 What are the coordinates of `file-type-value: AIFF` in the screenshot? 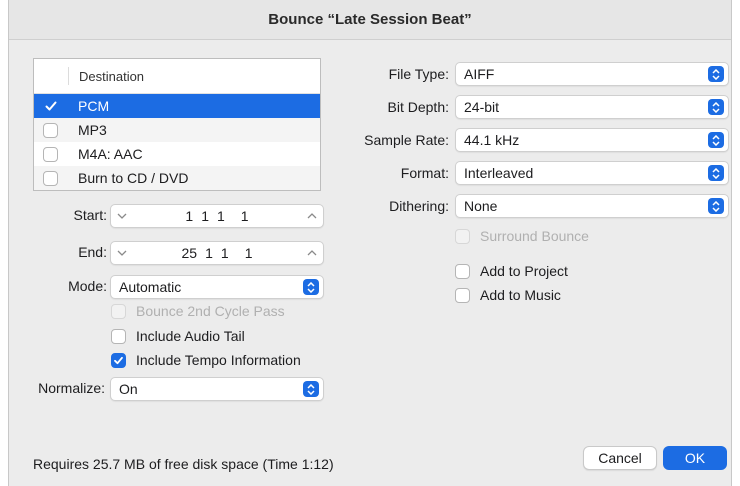 It's located at (479, 74).